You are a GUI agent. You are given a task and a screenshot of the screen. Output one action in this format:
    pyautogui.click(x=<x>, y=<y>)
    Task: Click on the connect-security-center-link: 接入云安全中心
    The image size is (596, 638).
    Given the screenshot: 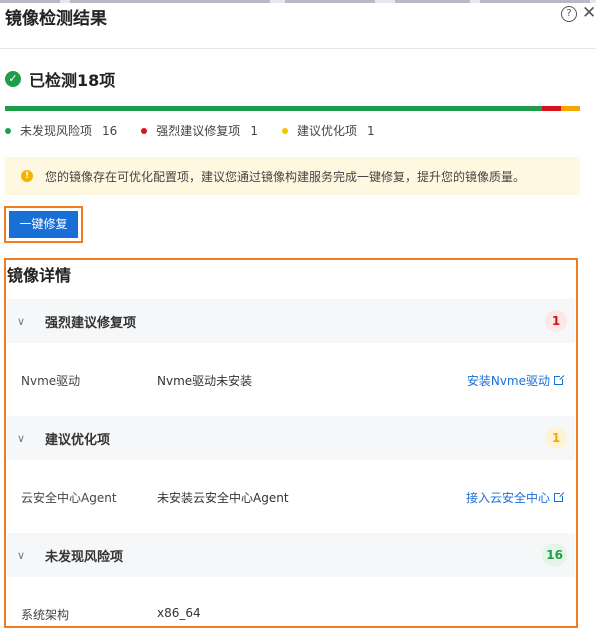 What is the action you would take?
    pyautogui.click(x=515, y=497)
    